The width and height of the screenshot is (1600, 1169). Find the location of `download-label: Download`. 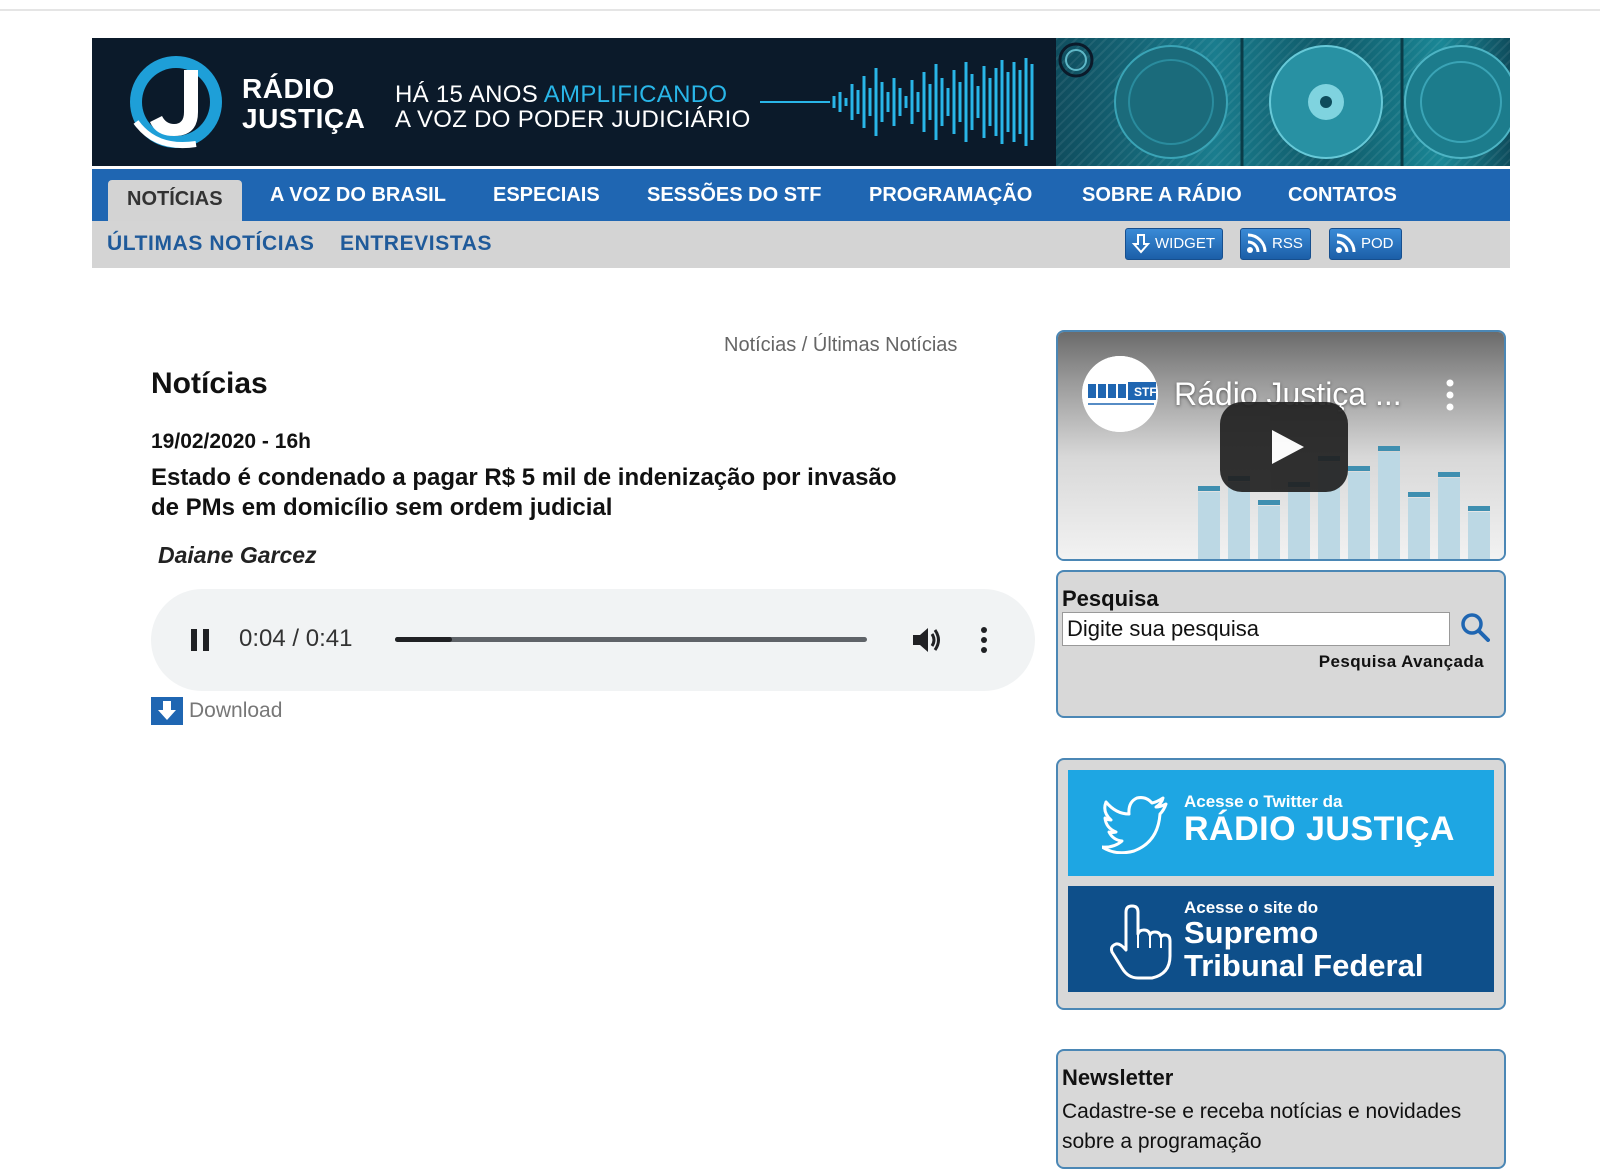

download-label: Download is located at coordinates (236, 710).